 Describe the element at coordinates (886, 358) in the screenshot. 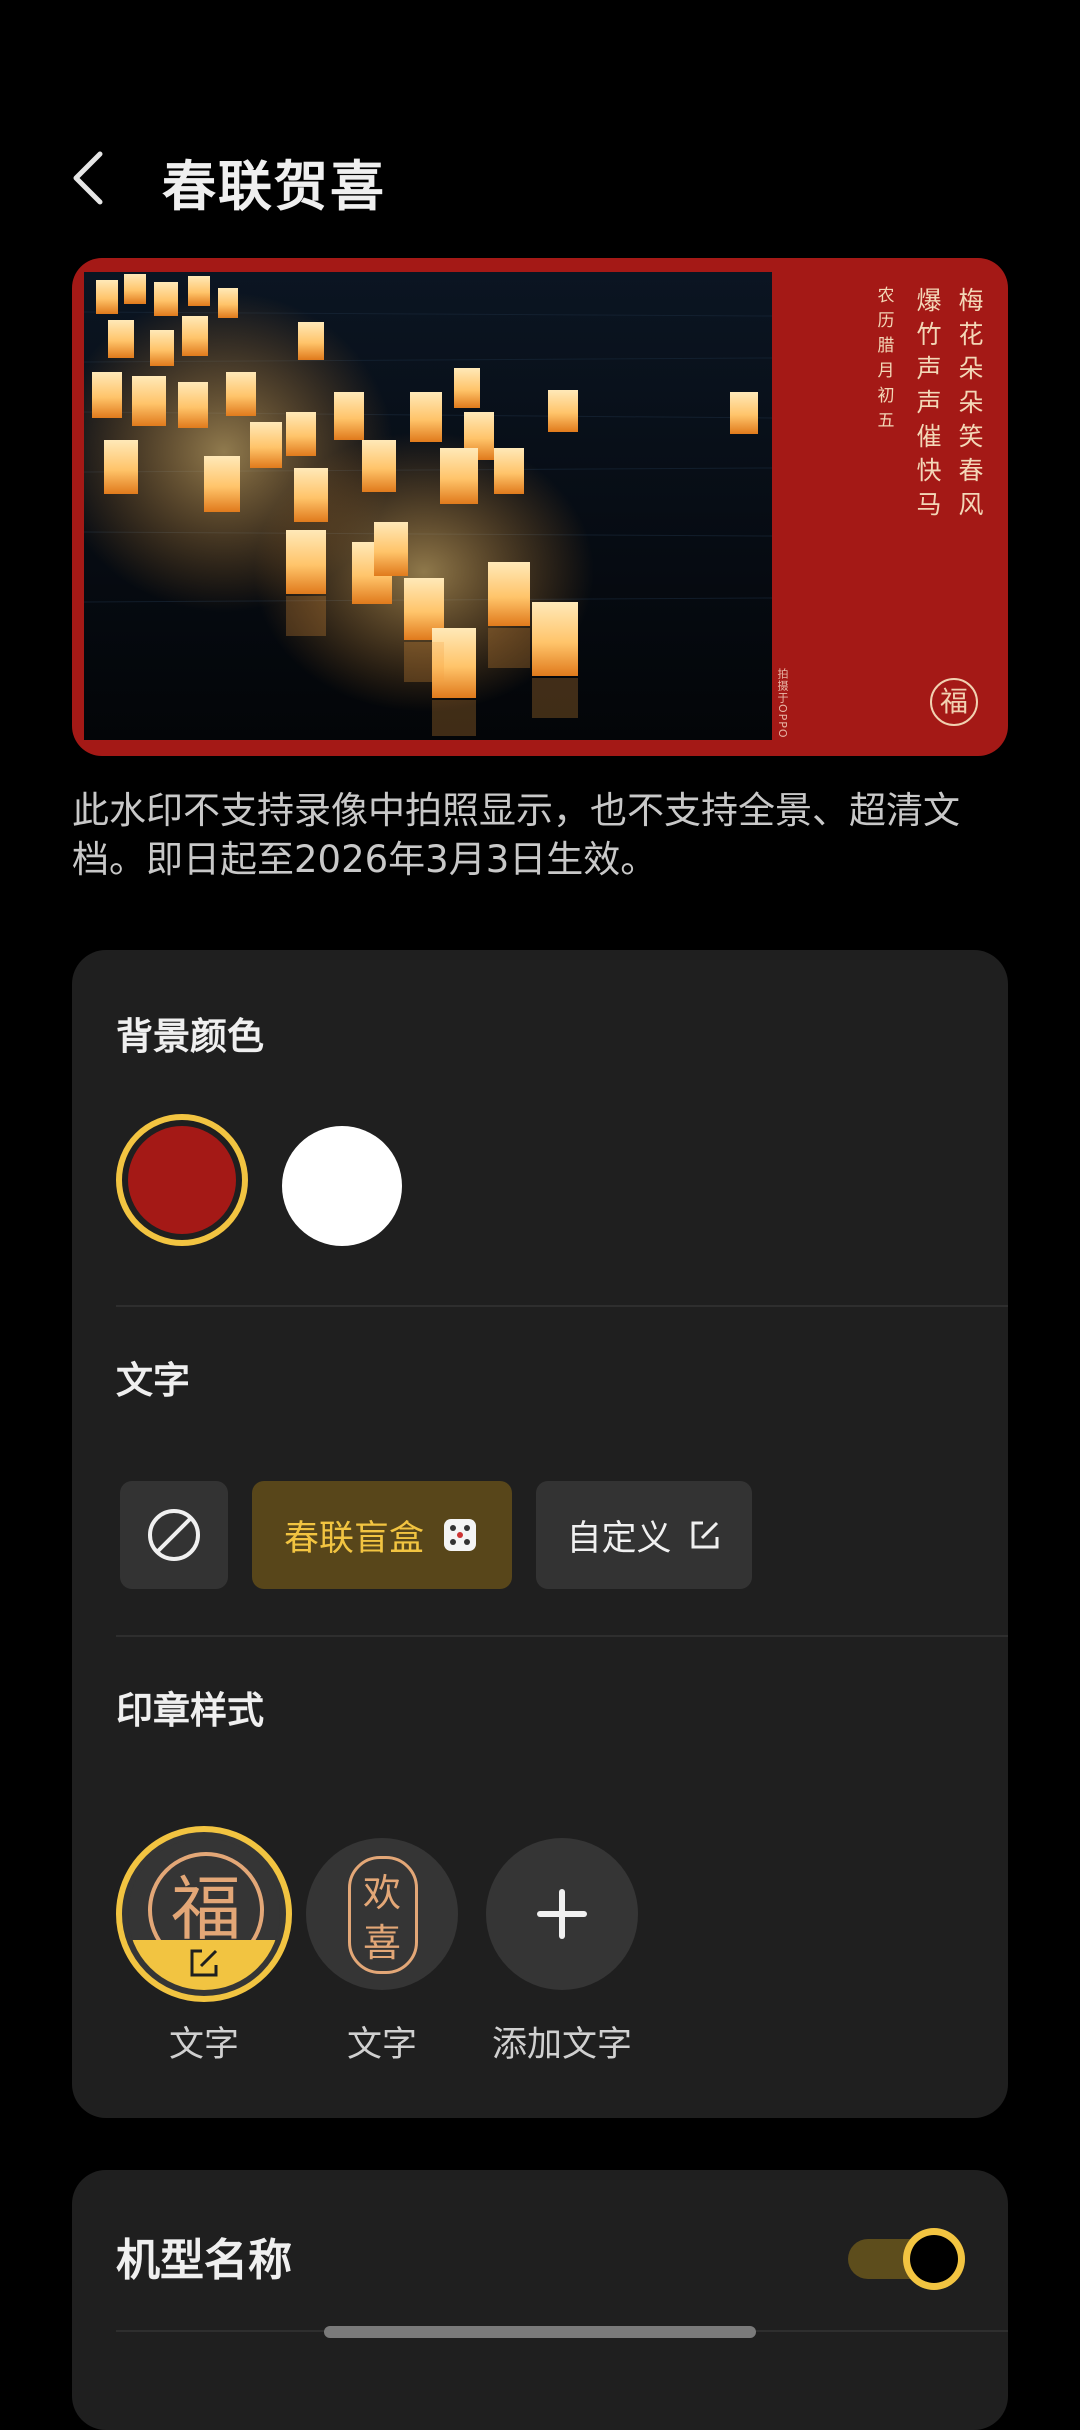

I see `lunar-date-text: 农历腊月初五` at that location.